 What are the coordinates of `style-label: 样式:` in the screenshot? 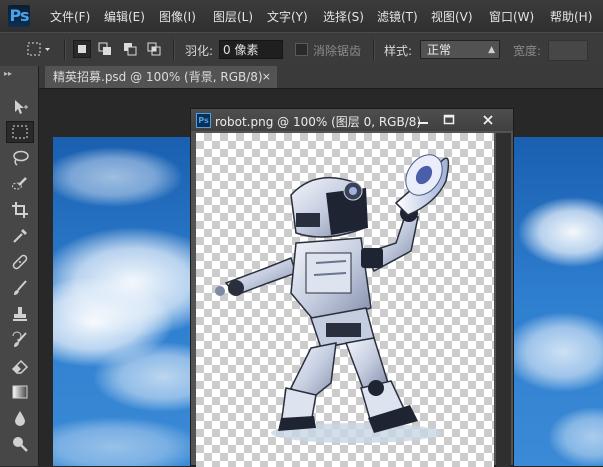 It's located at (398, 51).